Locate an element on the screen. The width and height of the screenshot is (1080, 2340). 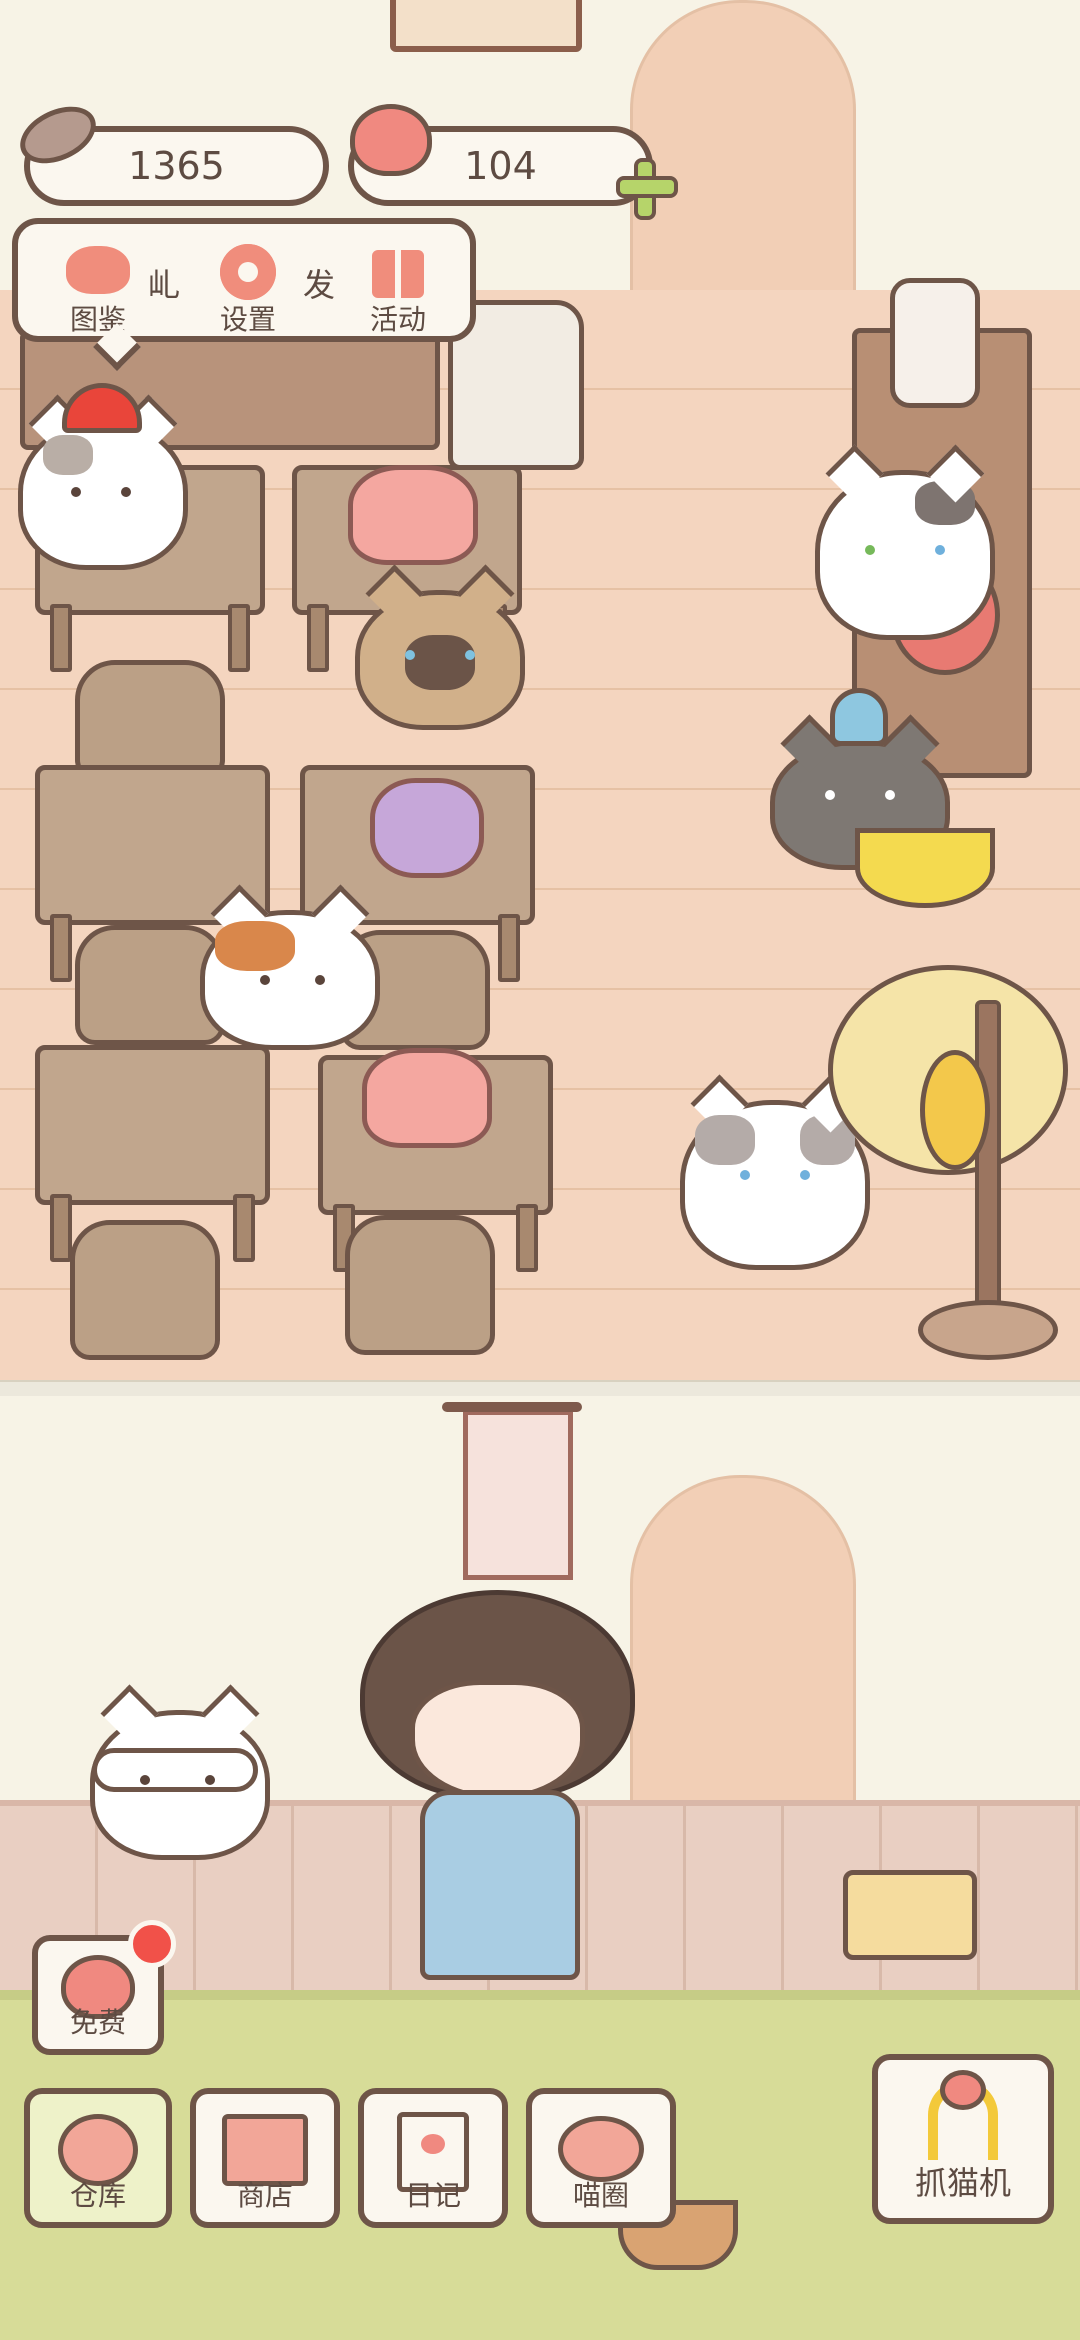
menu-obscured-text: 发 is located at coordinates (319, 285).